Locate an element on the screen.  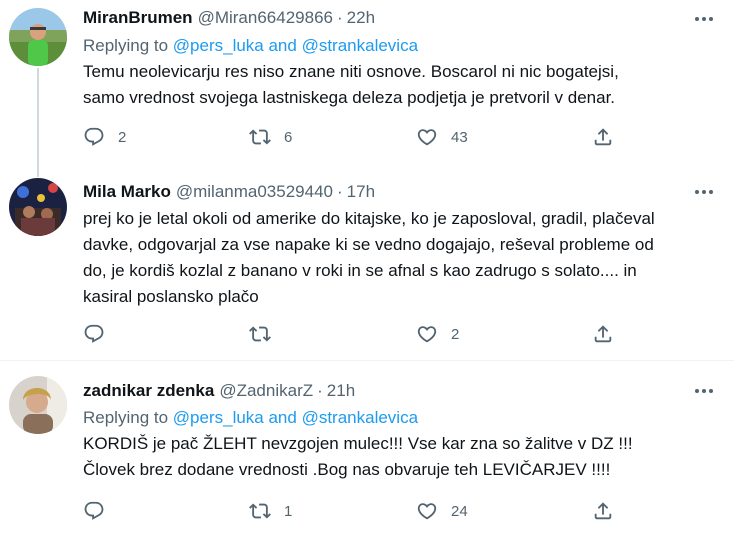
timestamp: 17h is located at coordinates (361, 192).